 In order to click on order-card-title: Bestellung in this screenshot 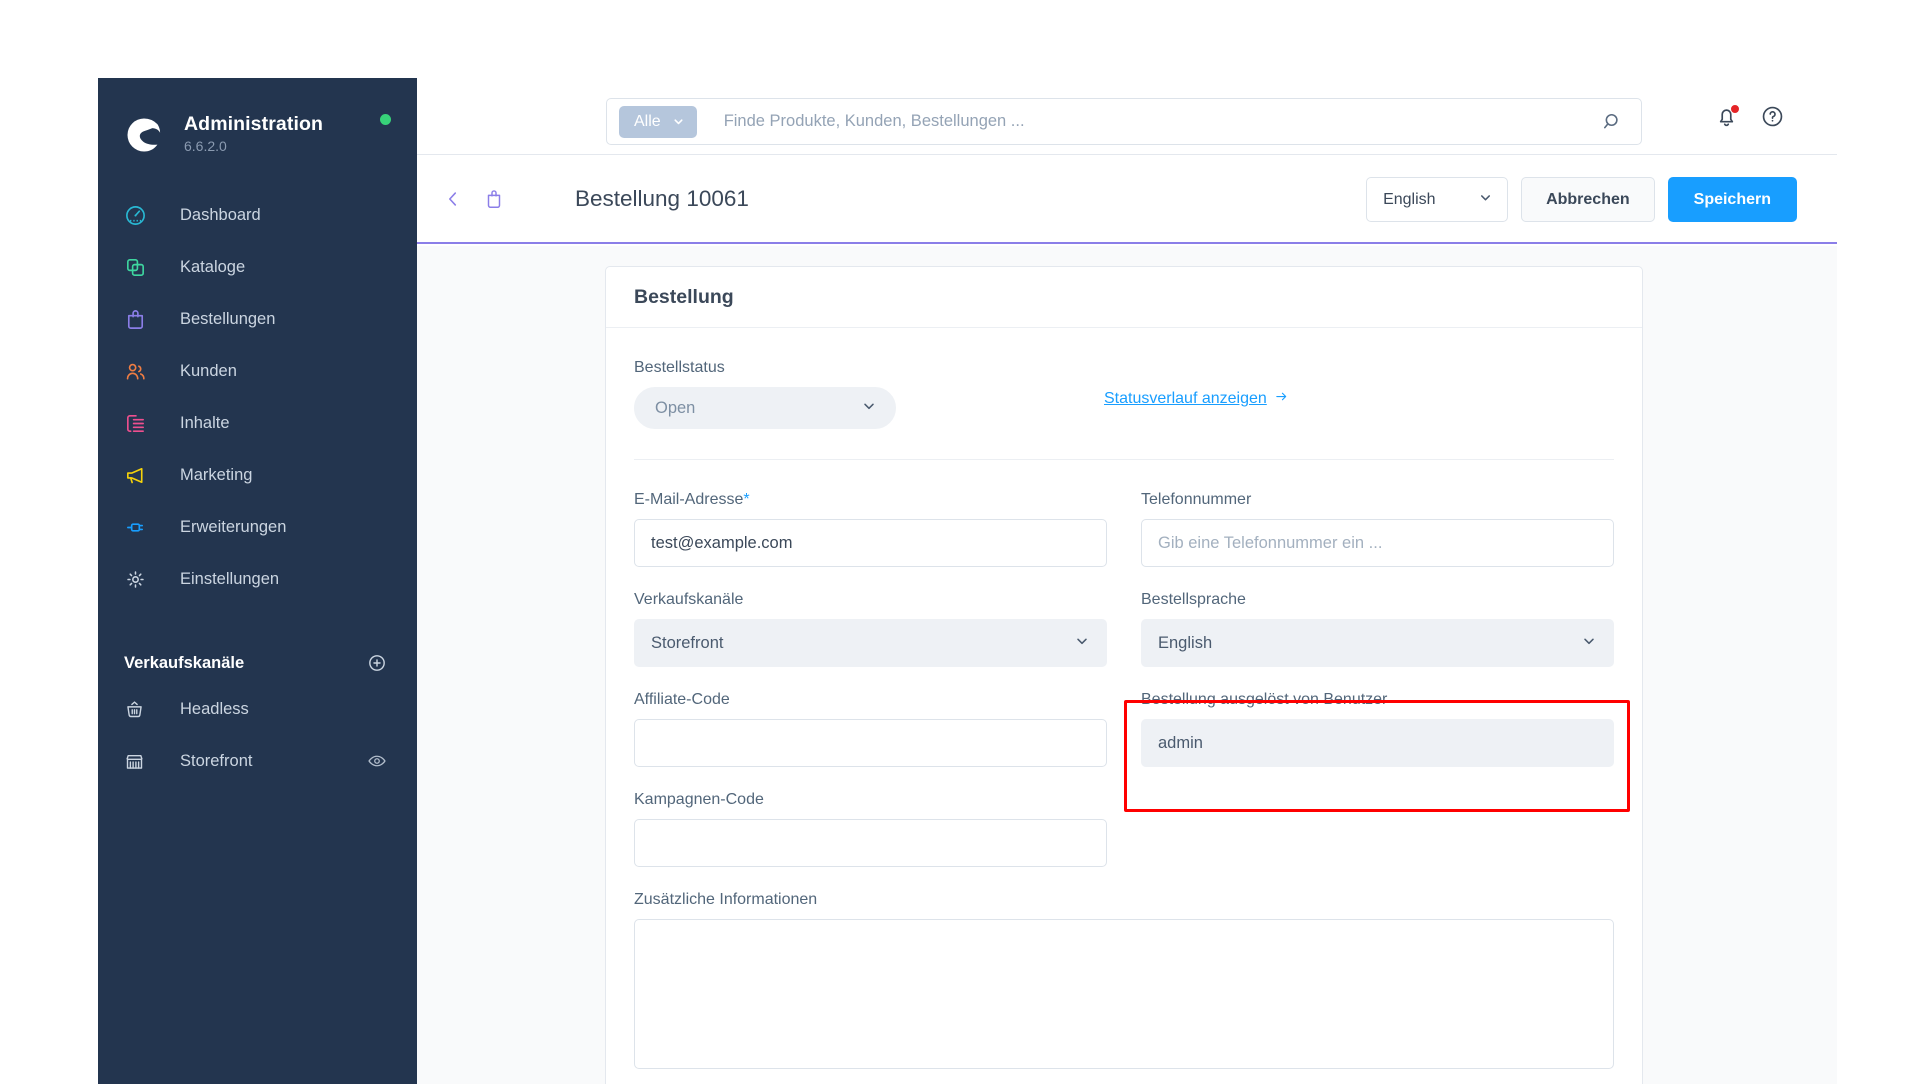, I will do `click(684, 296)`.